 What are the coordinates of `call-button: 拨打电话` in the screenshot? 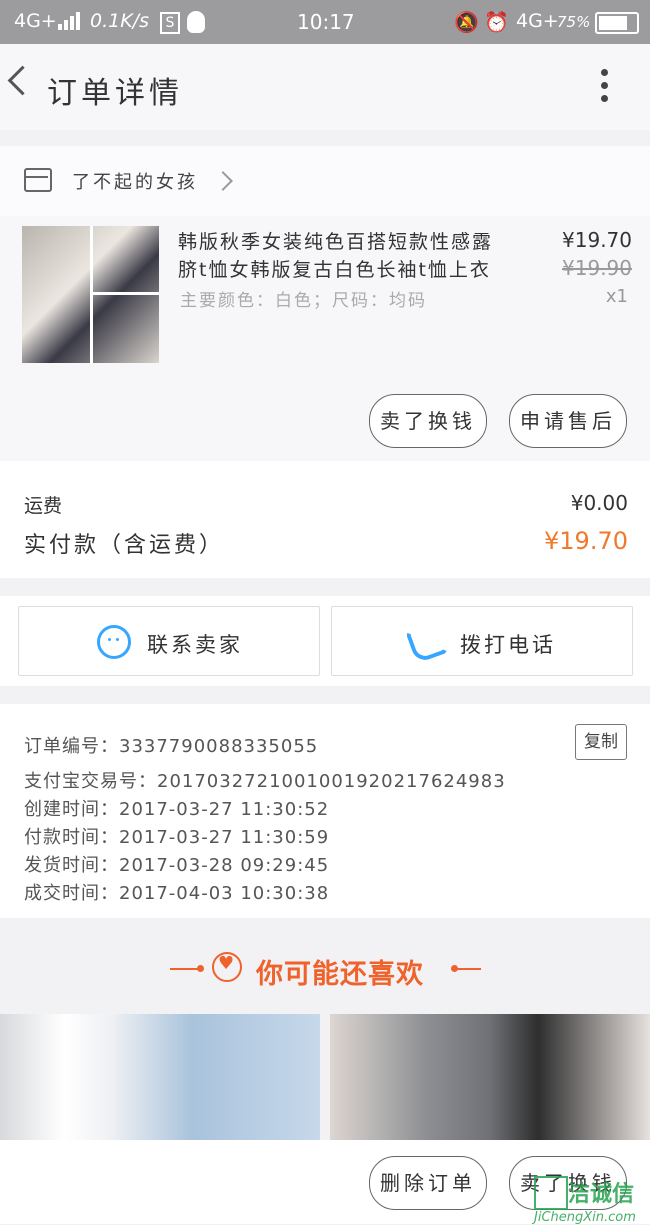 It's located at (482, 641).